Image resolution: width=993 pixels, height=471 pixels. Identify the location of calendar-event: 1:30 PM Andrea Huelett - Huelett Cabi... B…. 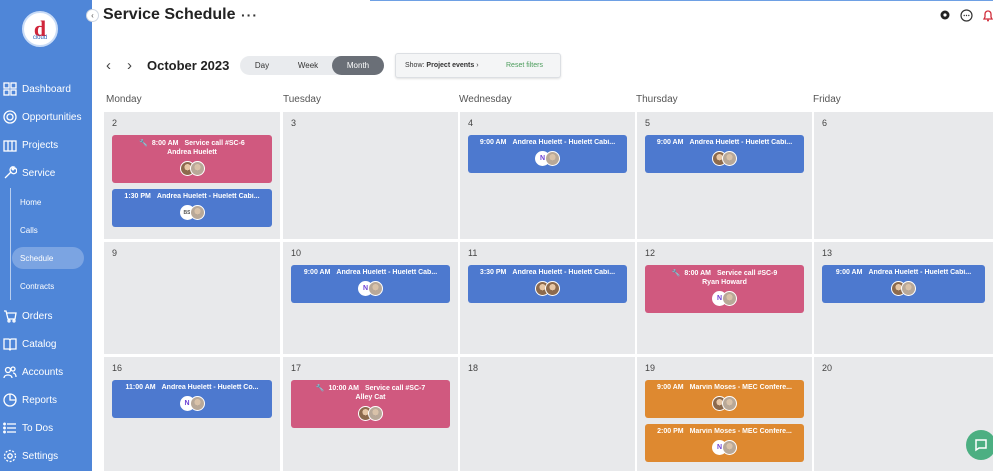
(192, 208).